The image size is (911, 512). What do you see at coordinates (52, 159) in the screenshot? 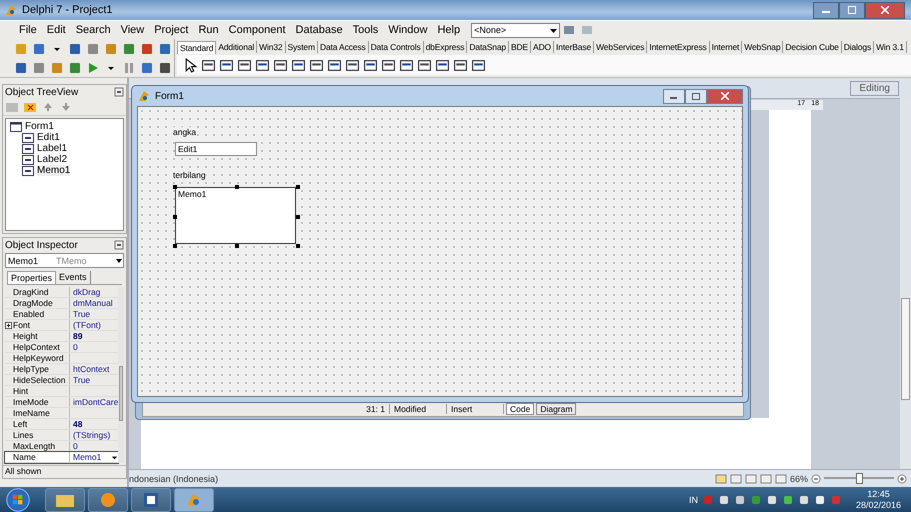
I see `tree-item: Label2` at bounding box center [52, 159].